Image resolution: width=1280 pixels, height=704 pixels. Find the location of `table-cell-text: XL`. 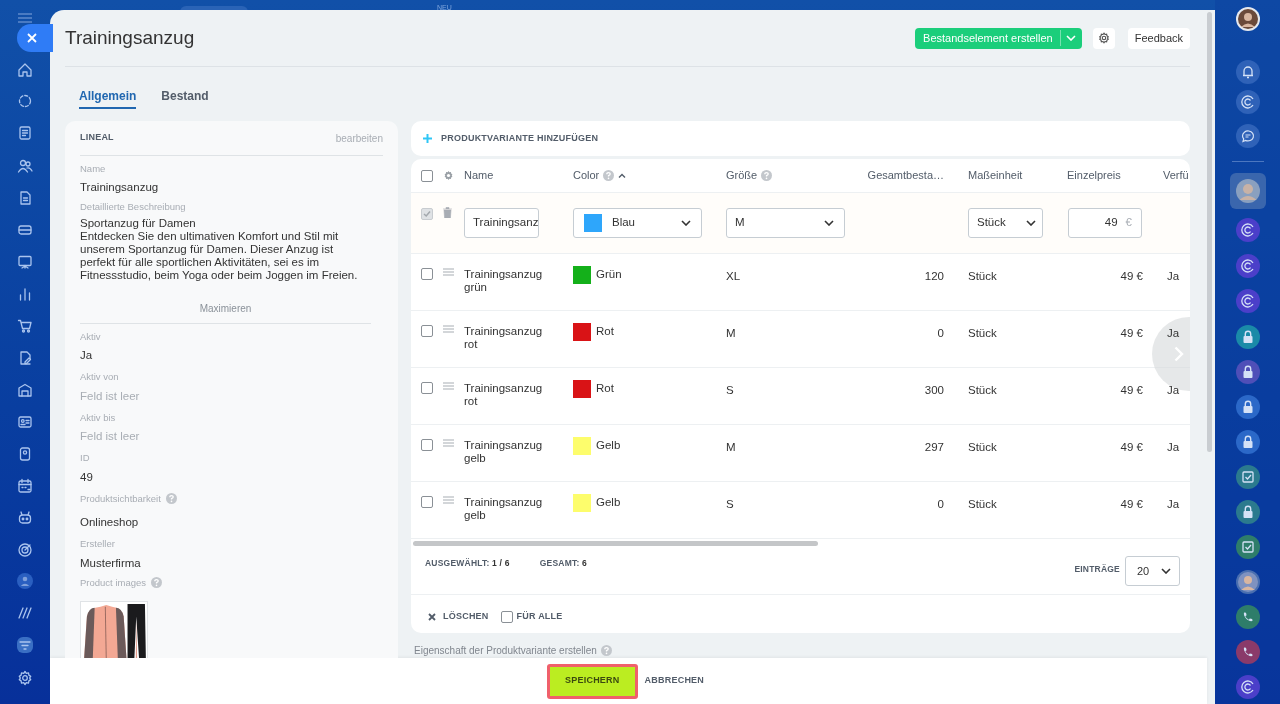

table-cell-text: XL is located at coordinates (733, 276).